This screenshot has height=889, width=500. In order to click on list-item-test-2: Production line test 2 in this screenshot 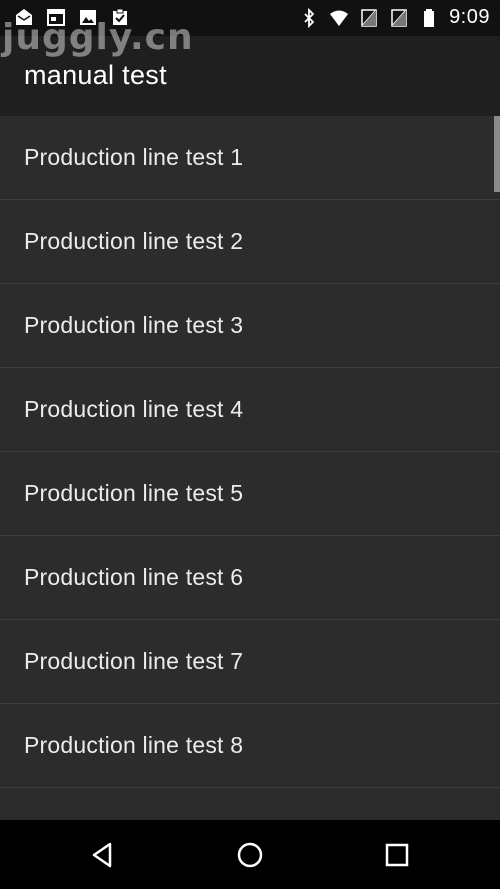, I will do `click(250, 242)`.